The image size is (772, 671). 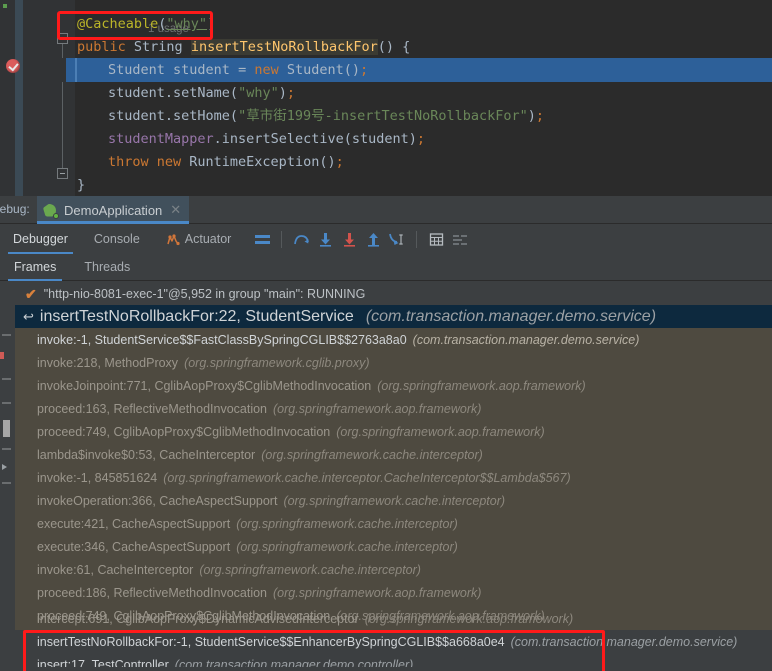 I want to click on code-line-mapper-insert: studentMapper.insertSelective(student);, so click(x=266, y=139).